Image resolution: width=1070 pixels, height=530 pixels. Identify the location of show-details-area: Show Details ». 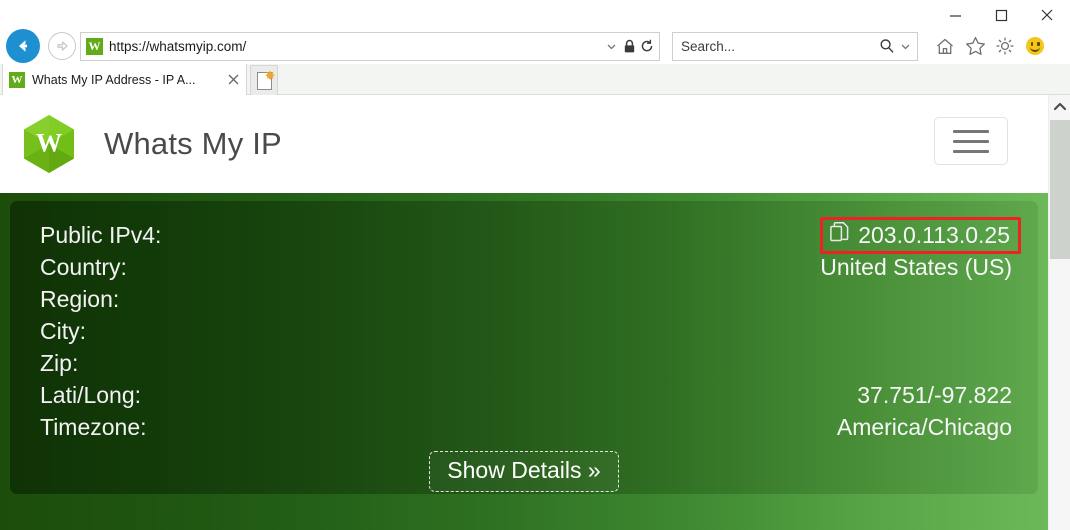
(524, 471).